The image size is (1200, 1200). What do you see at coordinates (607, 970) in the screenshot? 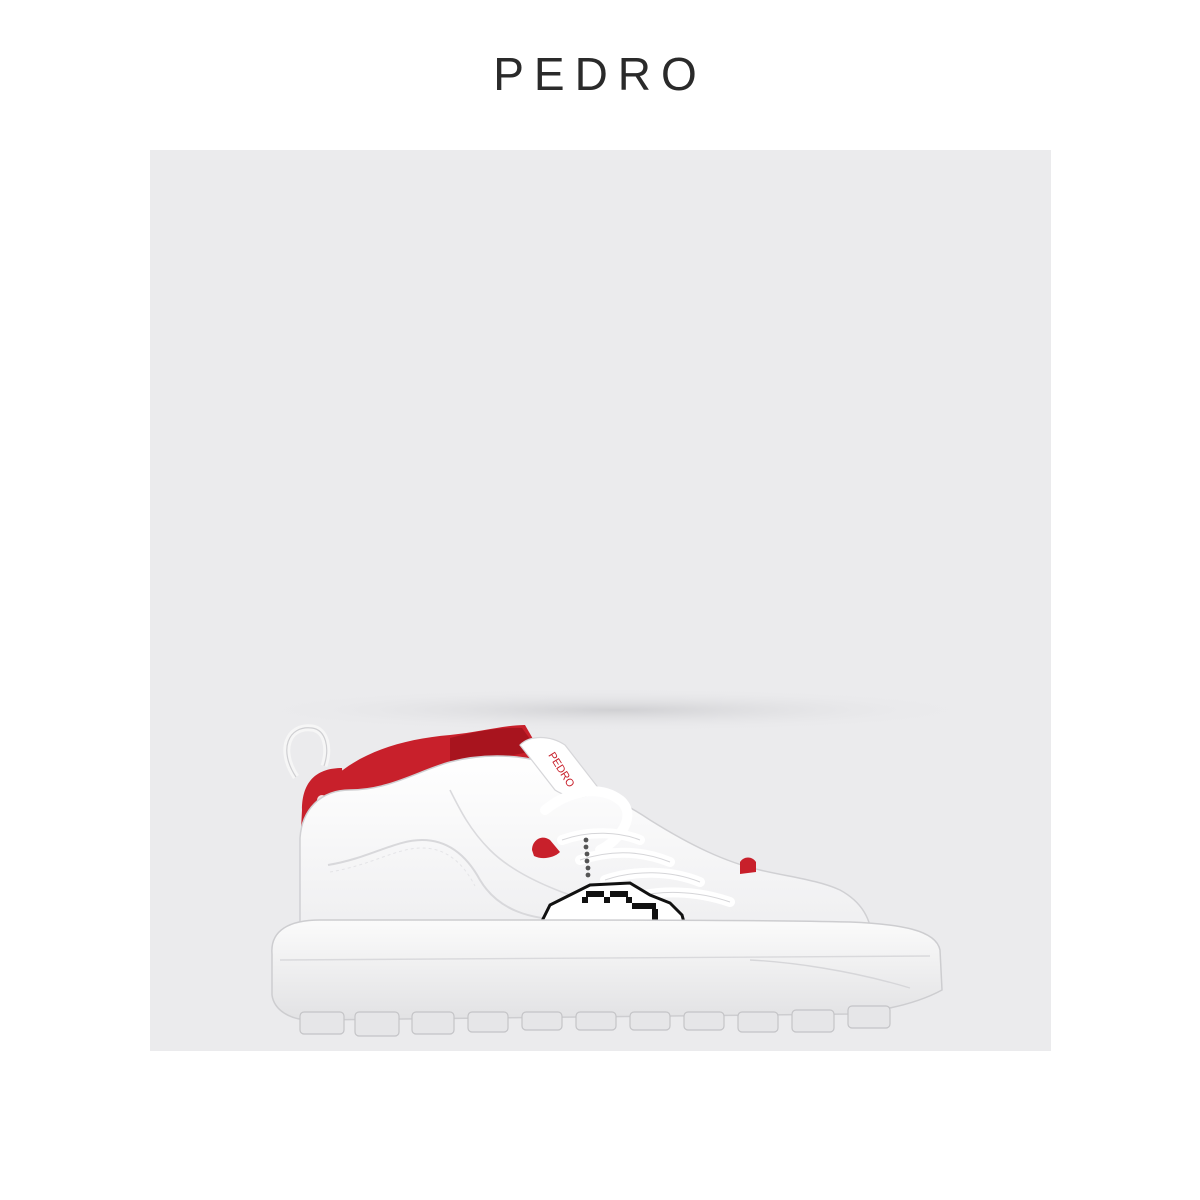
I see `midsole` at bounding box center [607, 970].